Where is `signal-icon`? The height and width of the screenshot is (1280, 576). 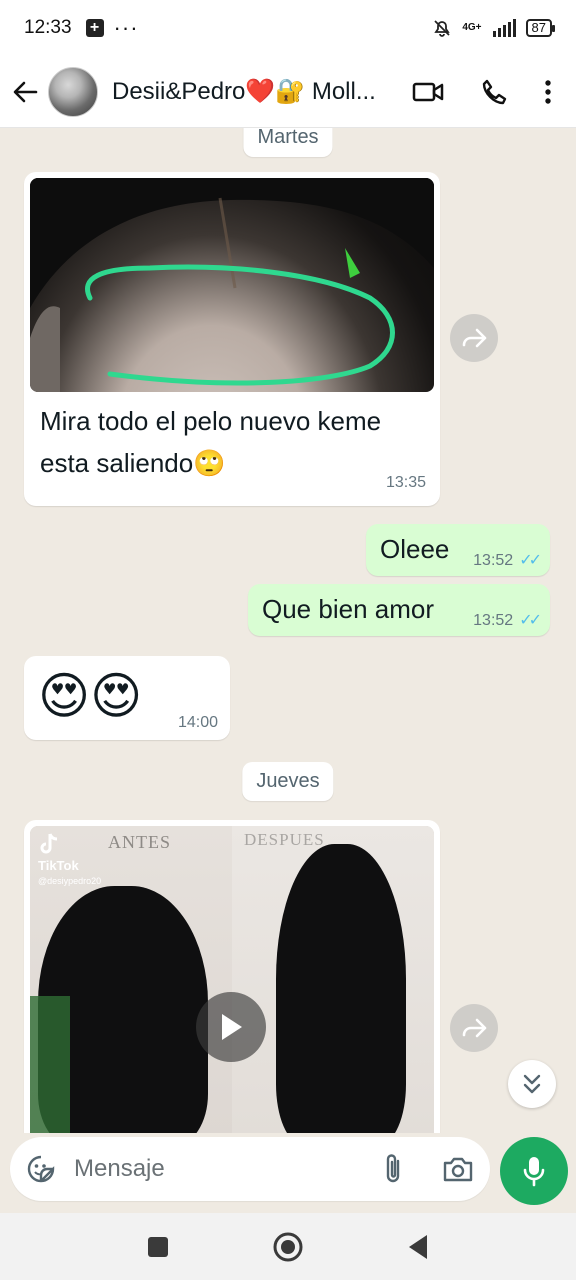 signal-icon is located at coordinates (504, 28).